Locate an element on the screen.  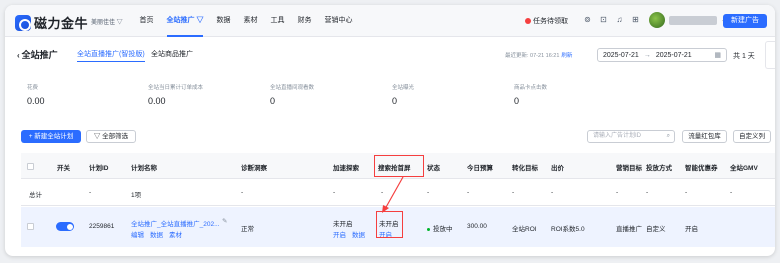
accel-enable-link: 开启 is located at coordinates (339, 234).